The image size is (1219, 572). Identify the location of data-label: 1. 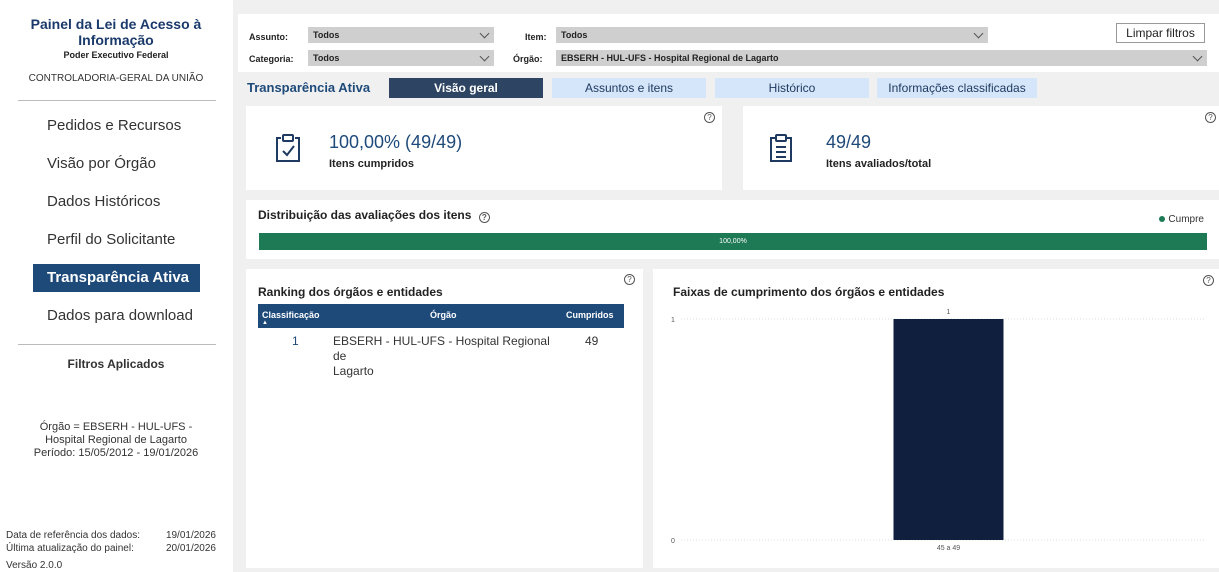
(949, 312).